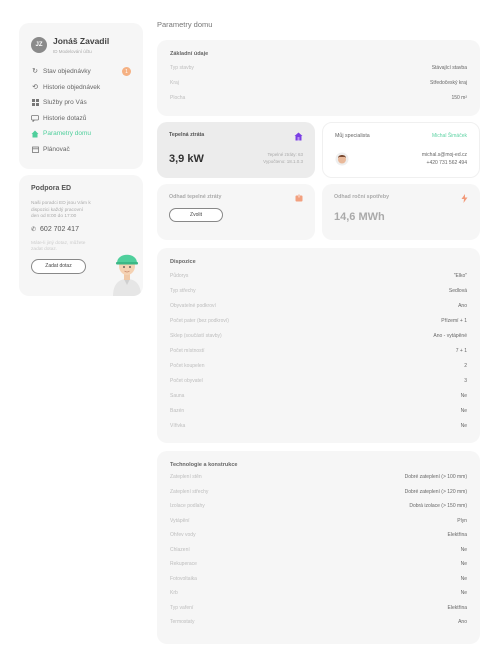 This screenshot has width=500, height=664. I want to click on info-row: Typ střechy Sedlová, so click(318, 290).